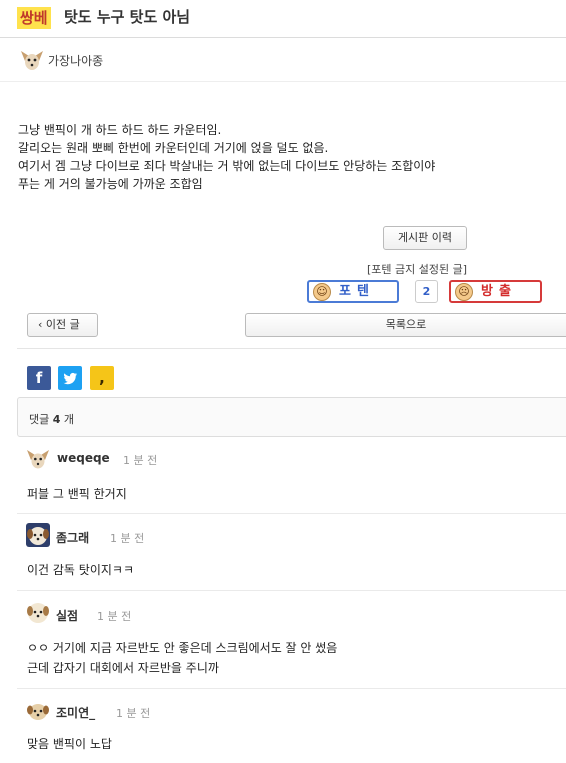 The height and width of the screenshot is (763, 566). I want to click on category-badge: 쌍베, so click(34, 18).